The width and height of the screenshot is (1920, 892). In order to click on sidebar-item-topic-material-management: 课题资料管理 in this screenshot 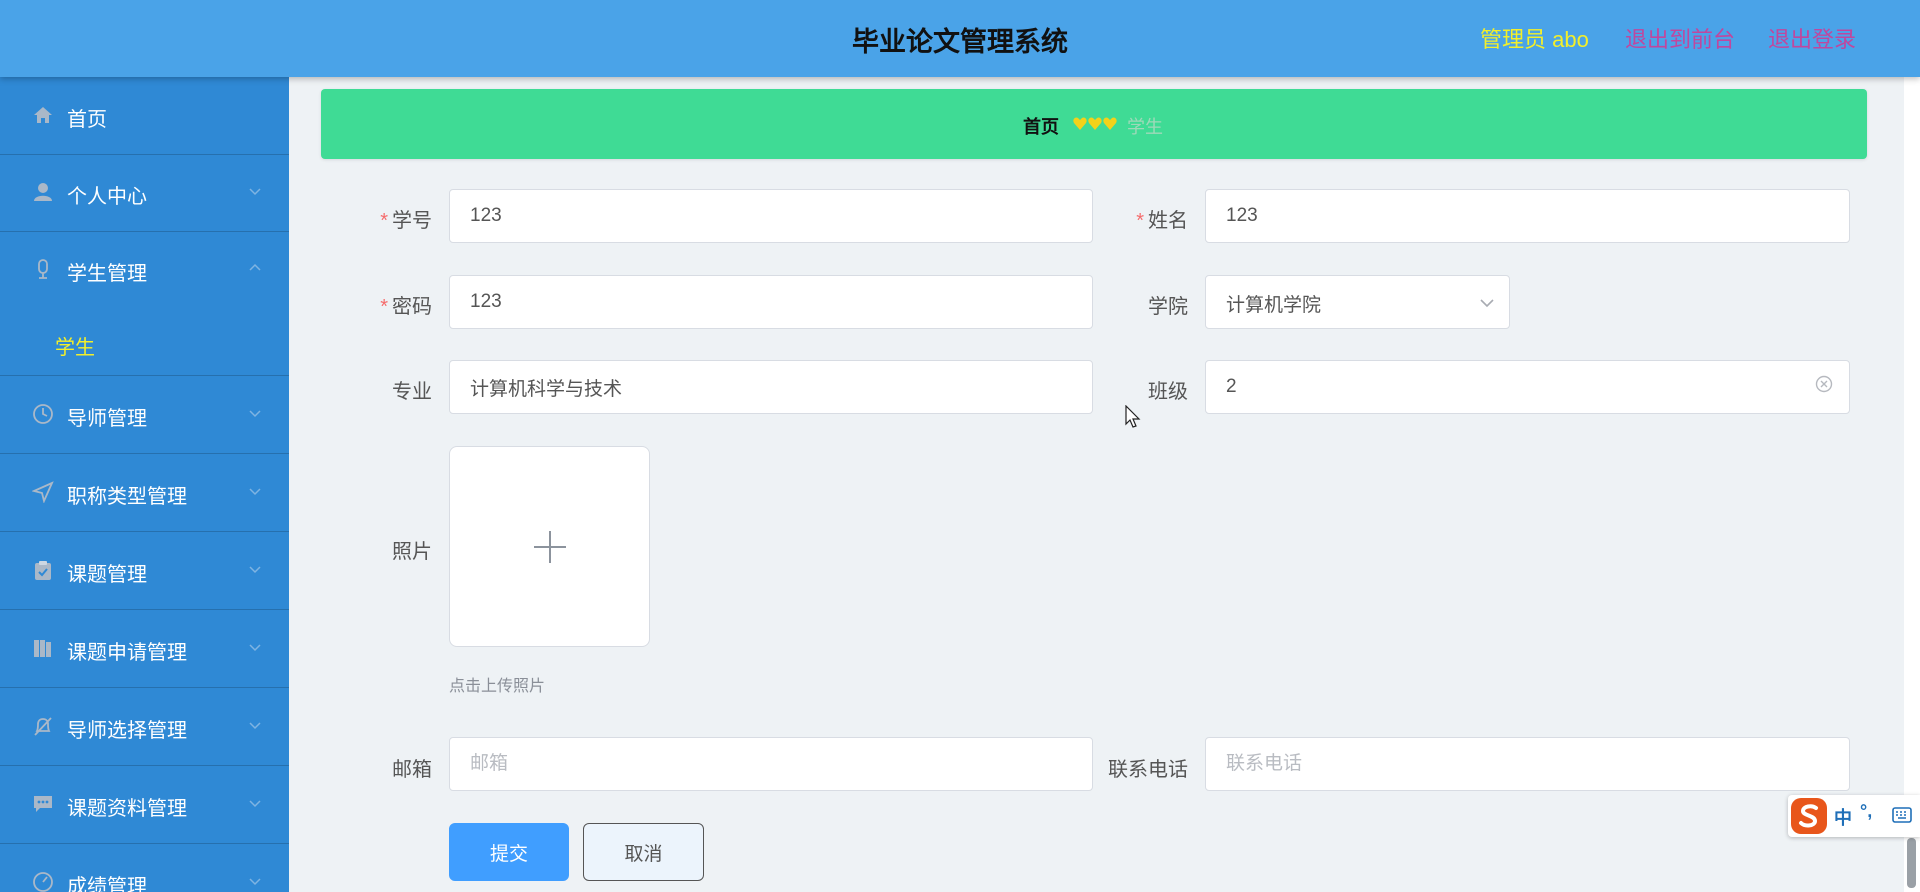, I will do `click(144, 805)`.